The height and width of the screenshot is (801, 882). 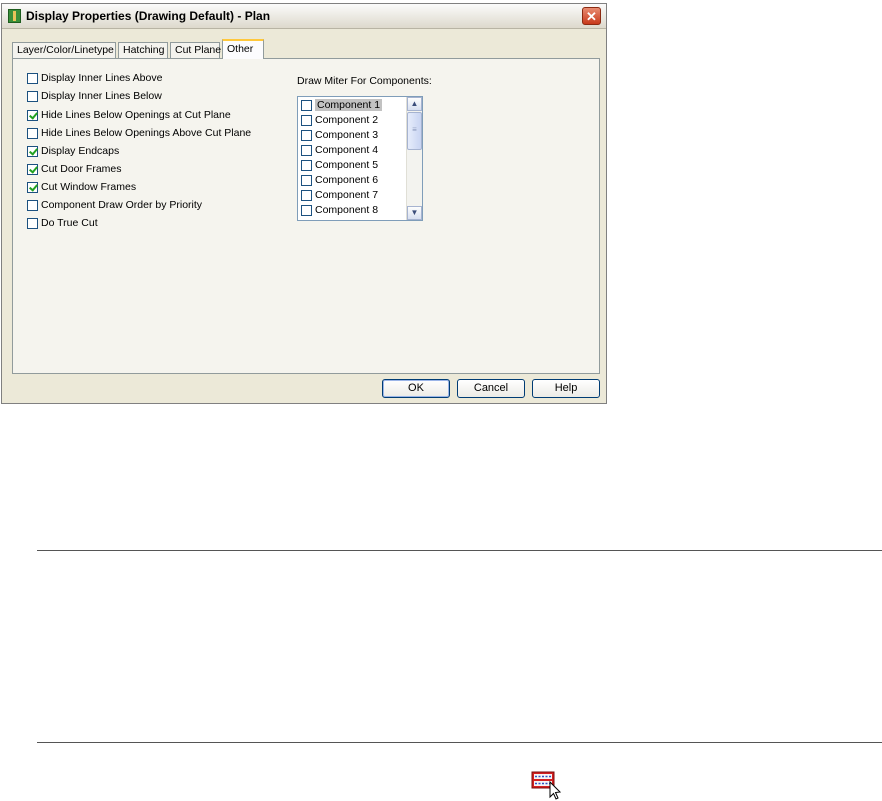 What do you see at coordinates (114, 206) in the screenshot?
I see `option-component-draw-order-by-priority: Component Draw Order by Priority` at bounding box center [114, 206].